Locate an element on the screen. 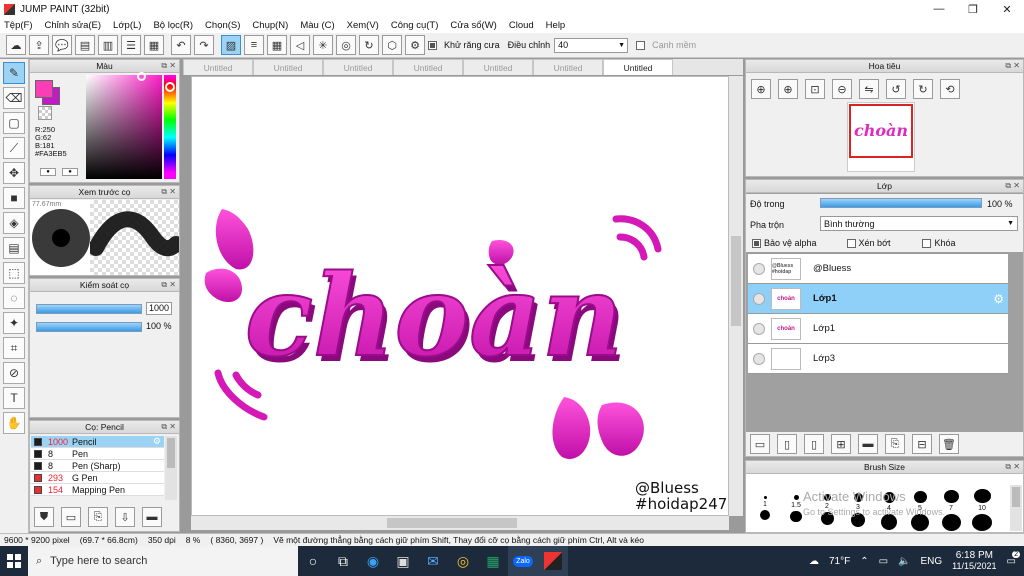  rectangle-tool-icon: ▢ is located at coordinates (14, 123).